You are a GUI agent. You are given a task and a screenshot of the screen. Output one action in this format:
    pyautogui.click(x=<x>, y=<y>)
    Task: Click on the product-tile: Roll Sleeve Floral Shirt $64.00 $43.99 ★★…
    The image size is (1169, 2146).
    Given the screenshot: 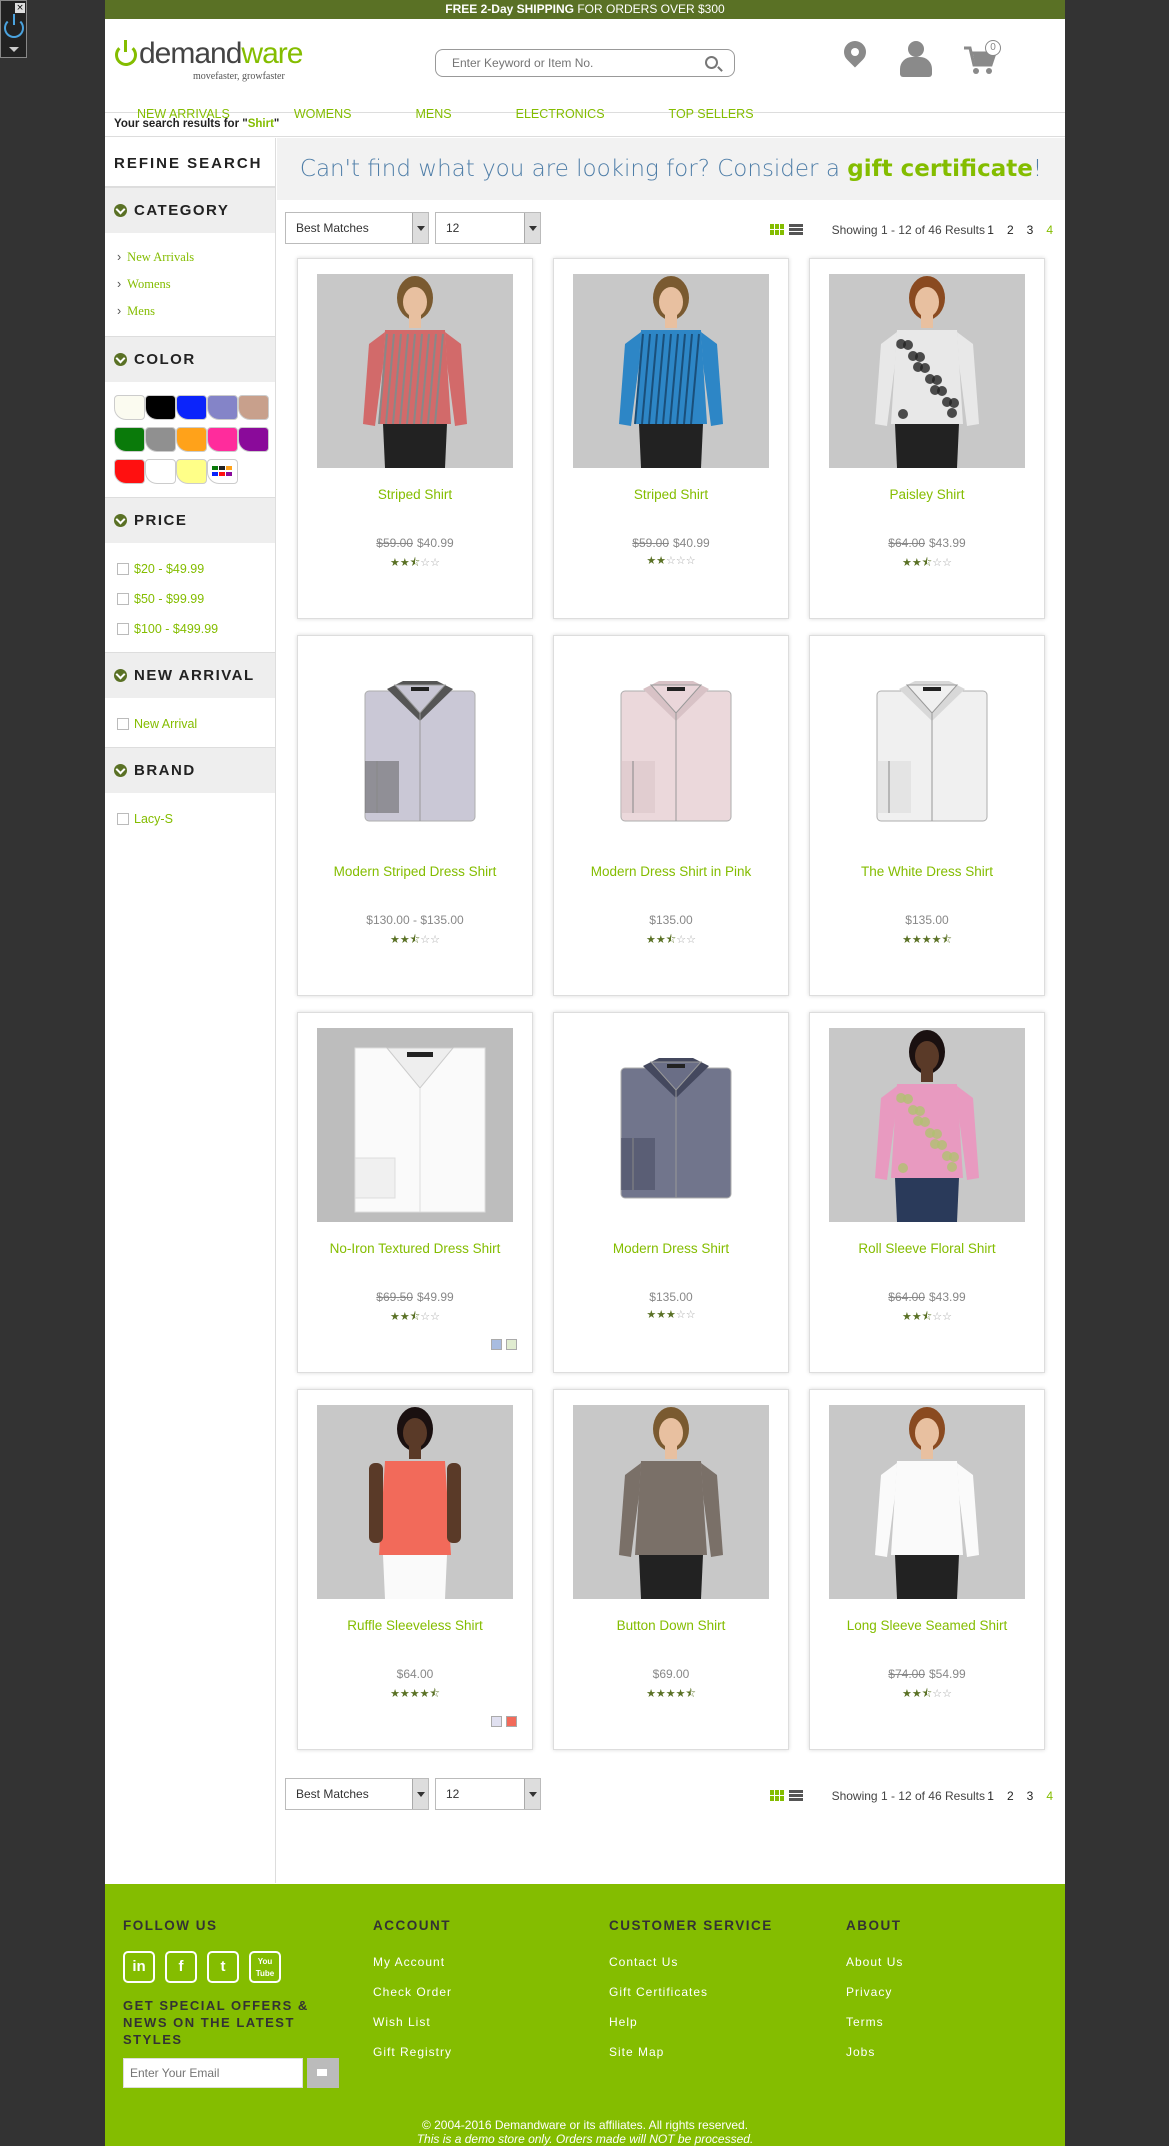 What is the action you would take?
    pyautogui.click(x=927, y=1192)
    